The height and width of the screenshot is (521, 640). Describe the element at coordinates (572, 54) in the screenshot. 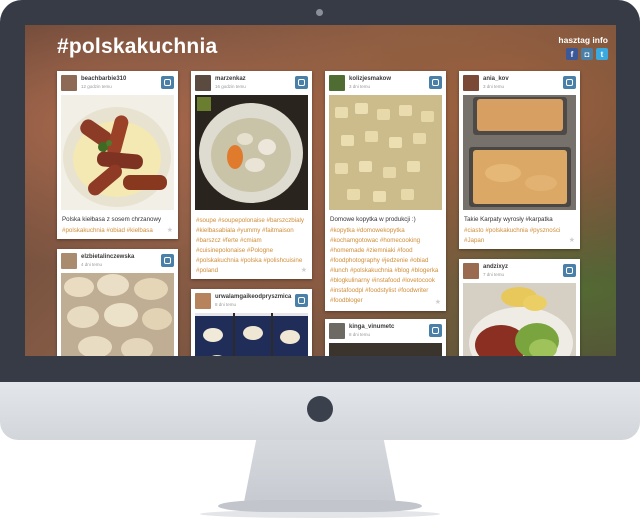

I see `facebook-icon: f` at that location.